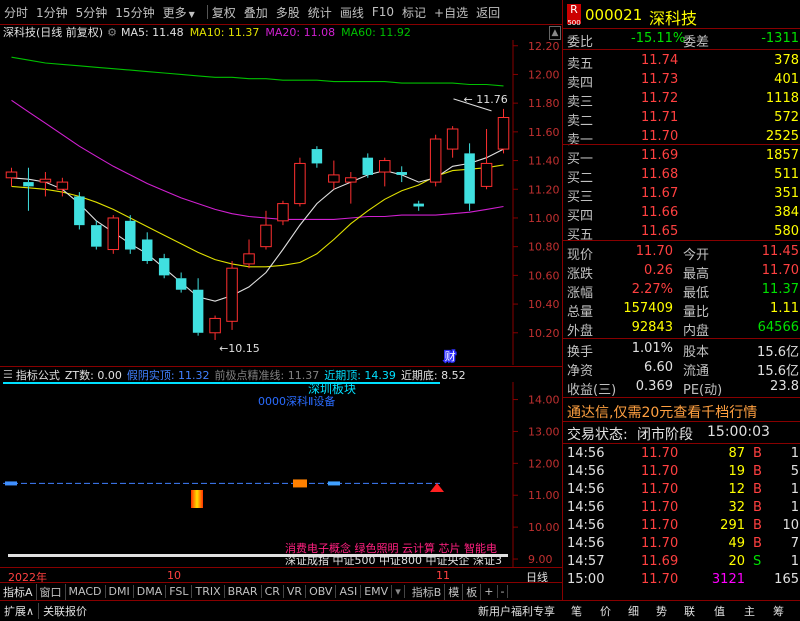 The width and height of the screenshot is (800, 621). What do you see at coordinates (555, 33) in the screenshot?
I see `collapse-icon: ▲` at bounding box center [555, 33].